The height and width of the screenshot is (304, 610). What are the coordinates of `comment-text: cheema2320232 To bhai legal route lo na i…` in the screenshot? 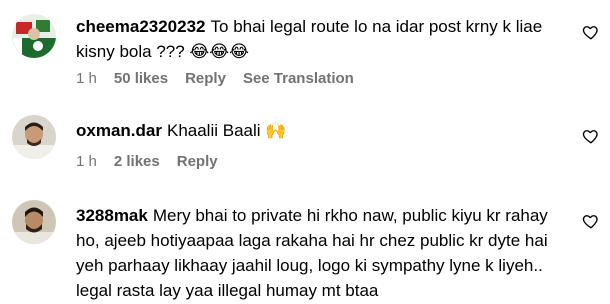 It's located at (326, 39).